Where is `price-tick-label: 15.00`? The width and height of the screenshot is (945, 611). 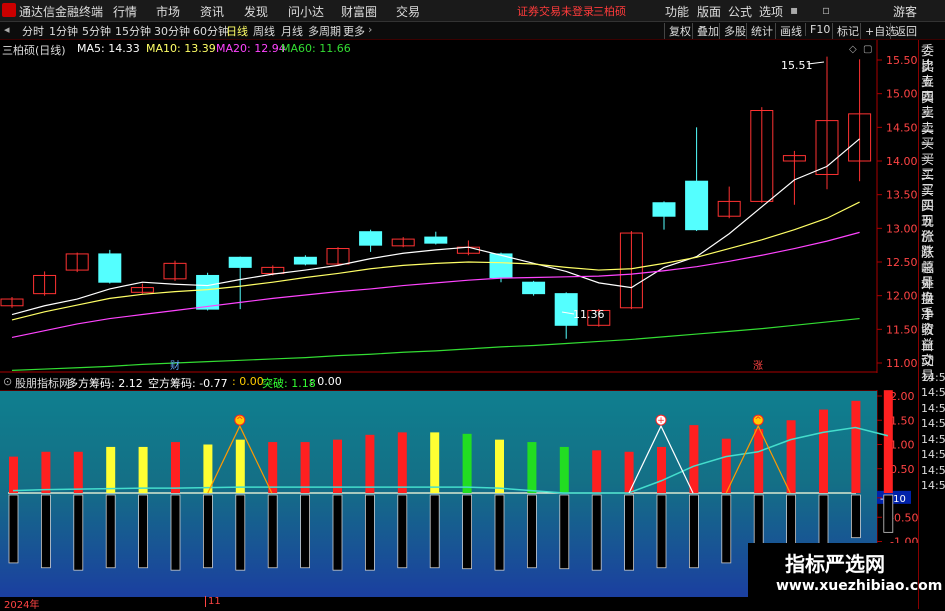
price-tick-label: 15.00 is located at coordinates (902, 94).